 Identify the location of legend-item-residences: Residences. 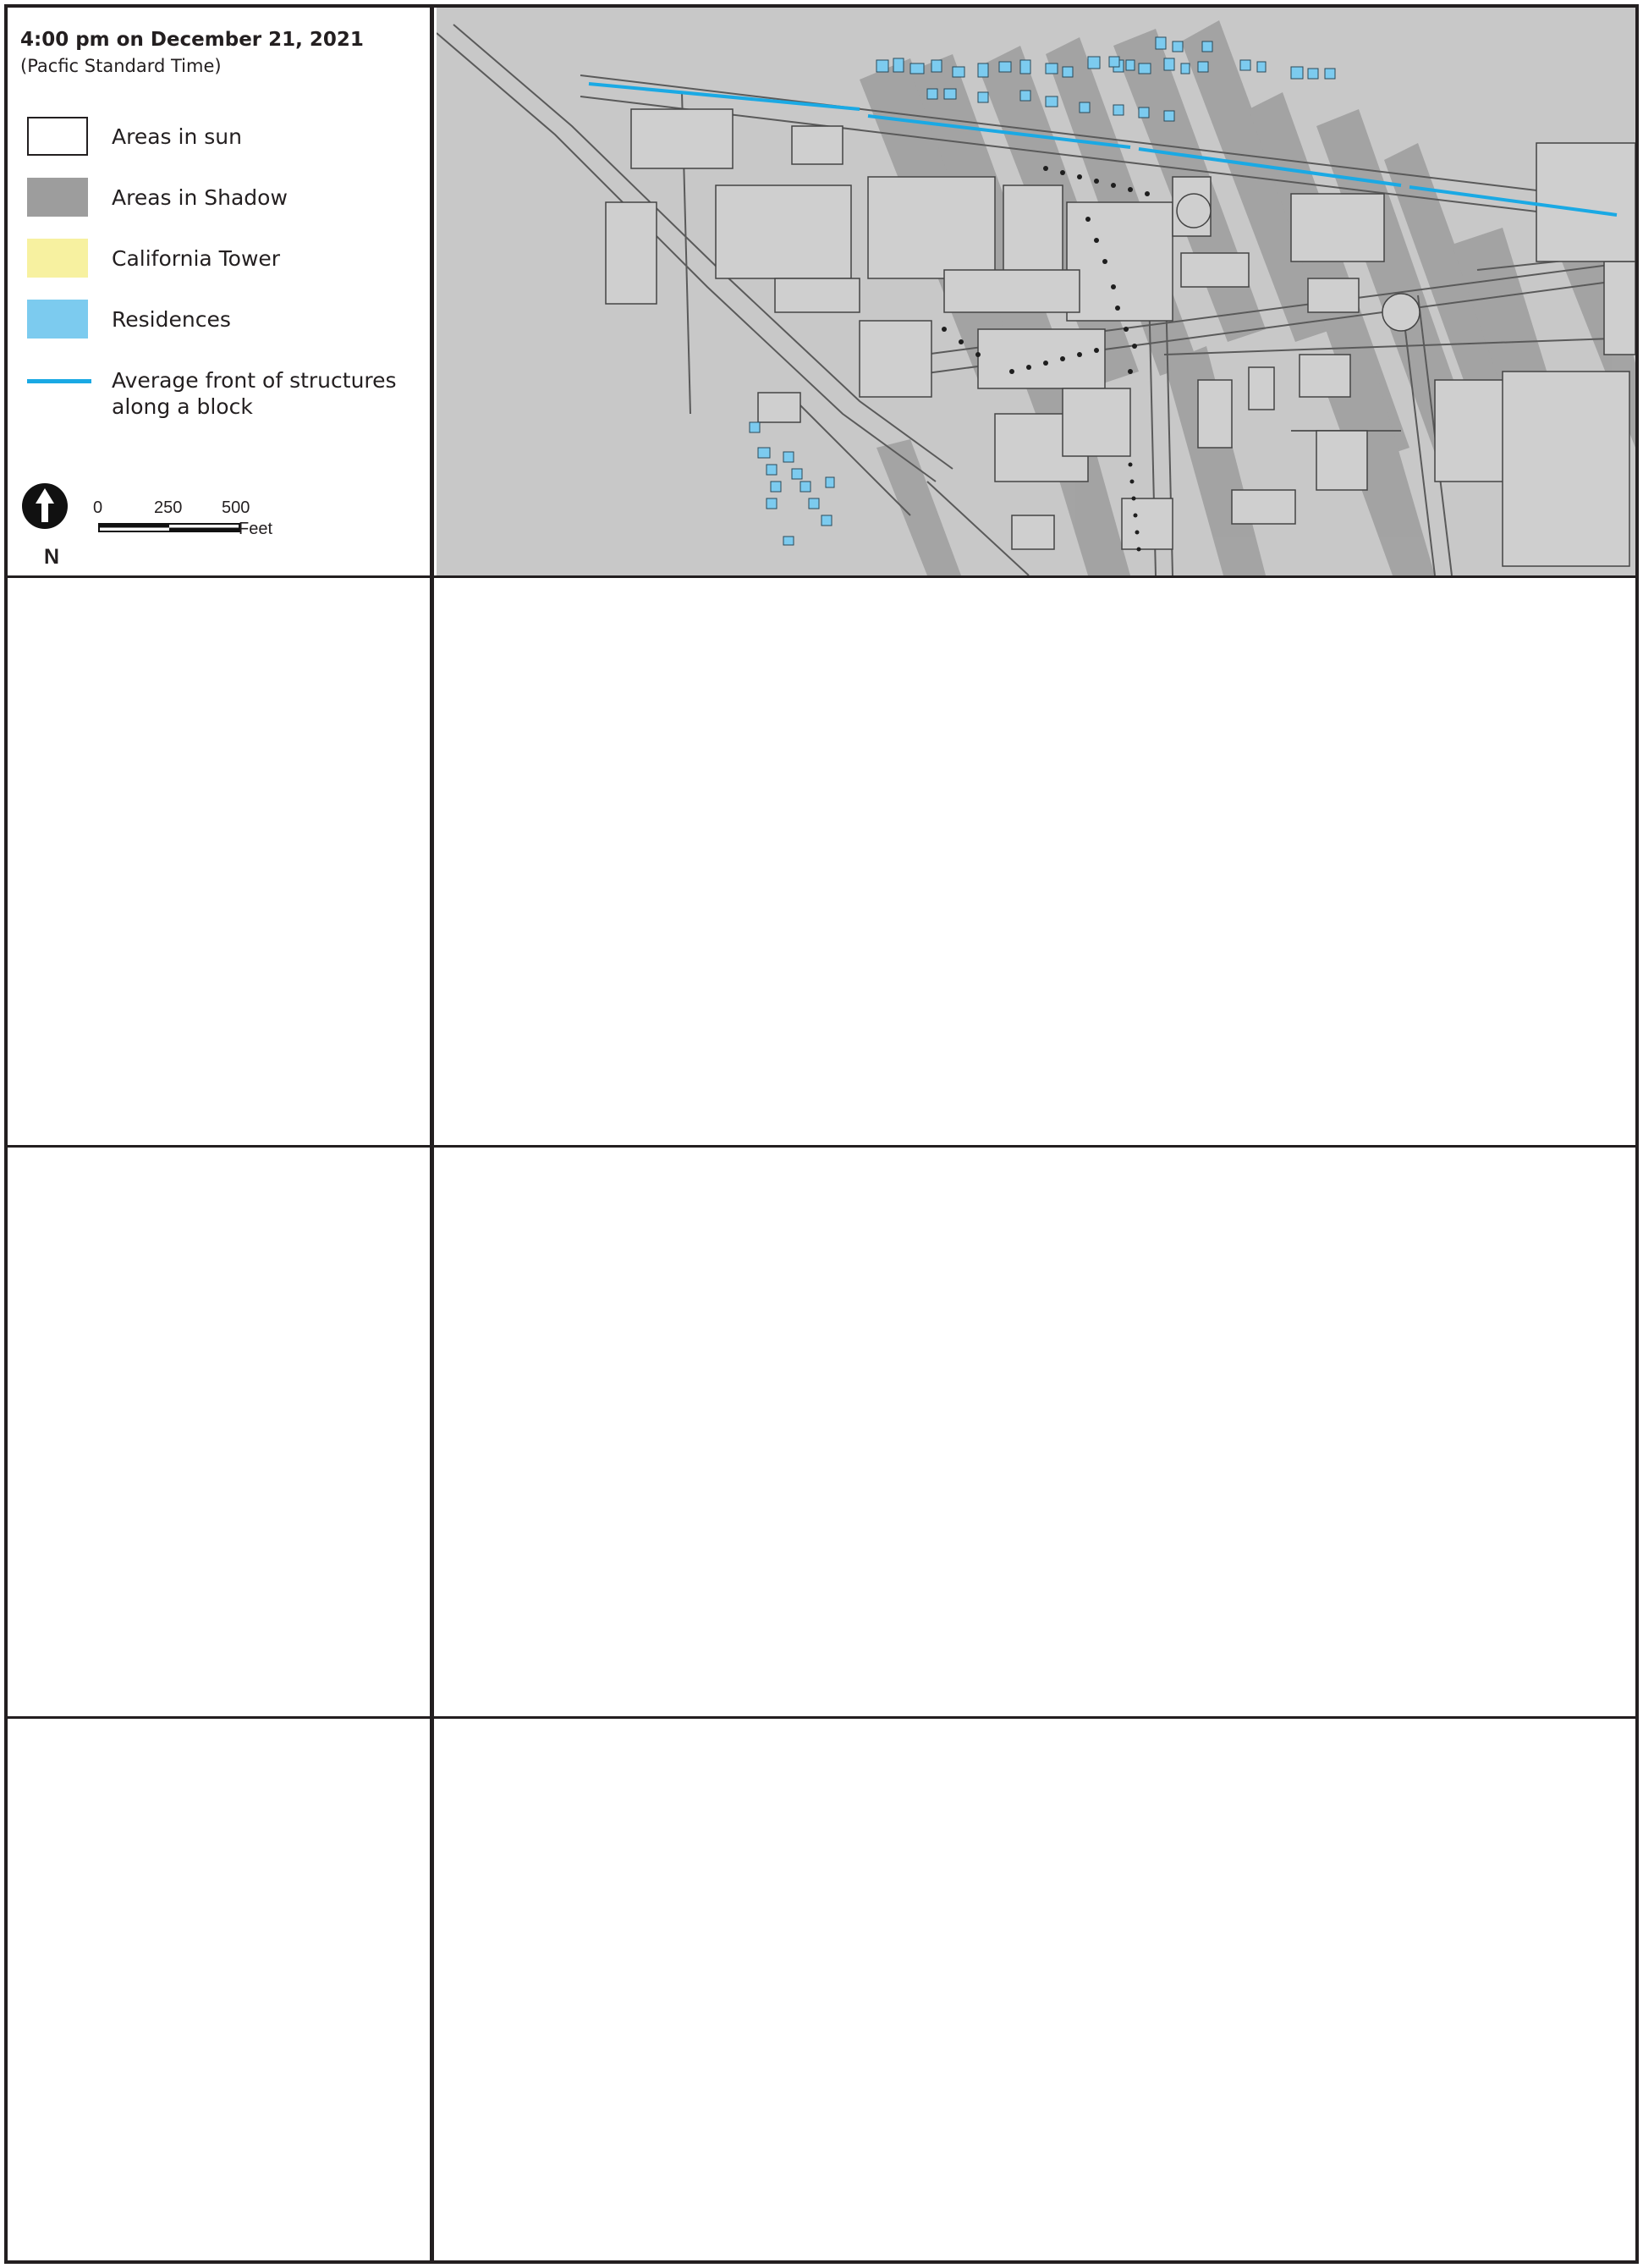
(226, 319).